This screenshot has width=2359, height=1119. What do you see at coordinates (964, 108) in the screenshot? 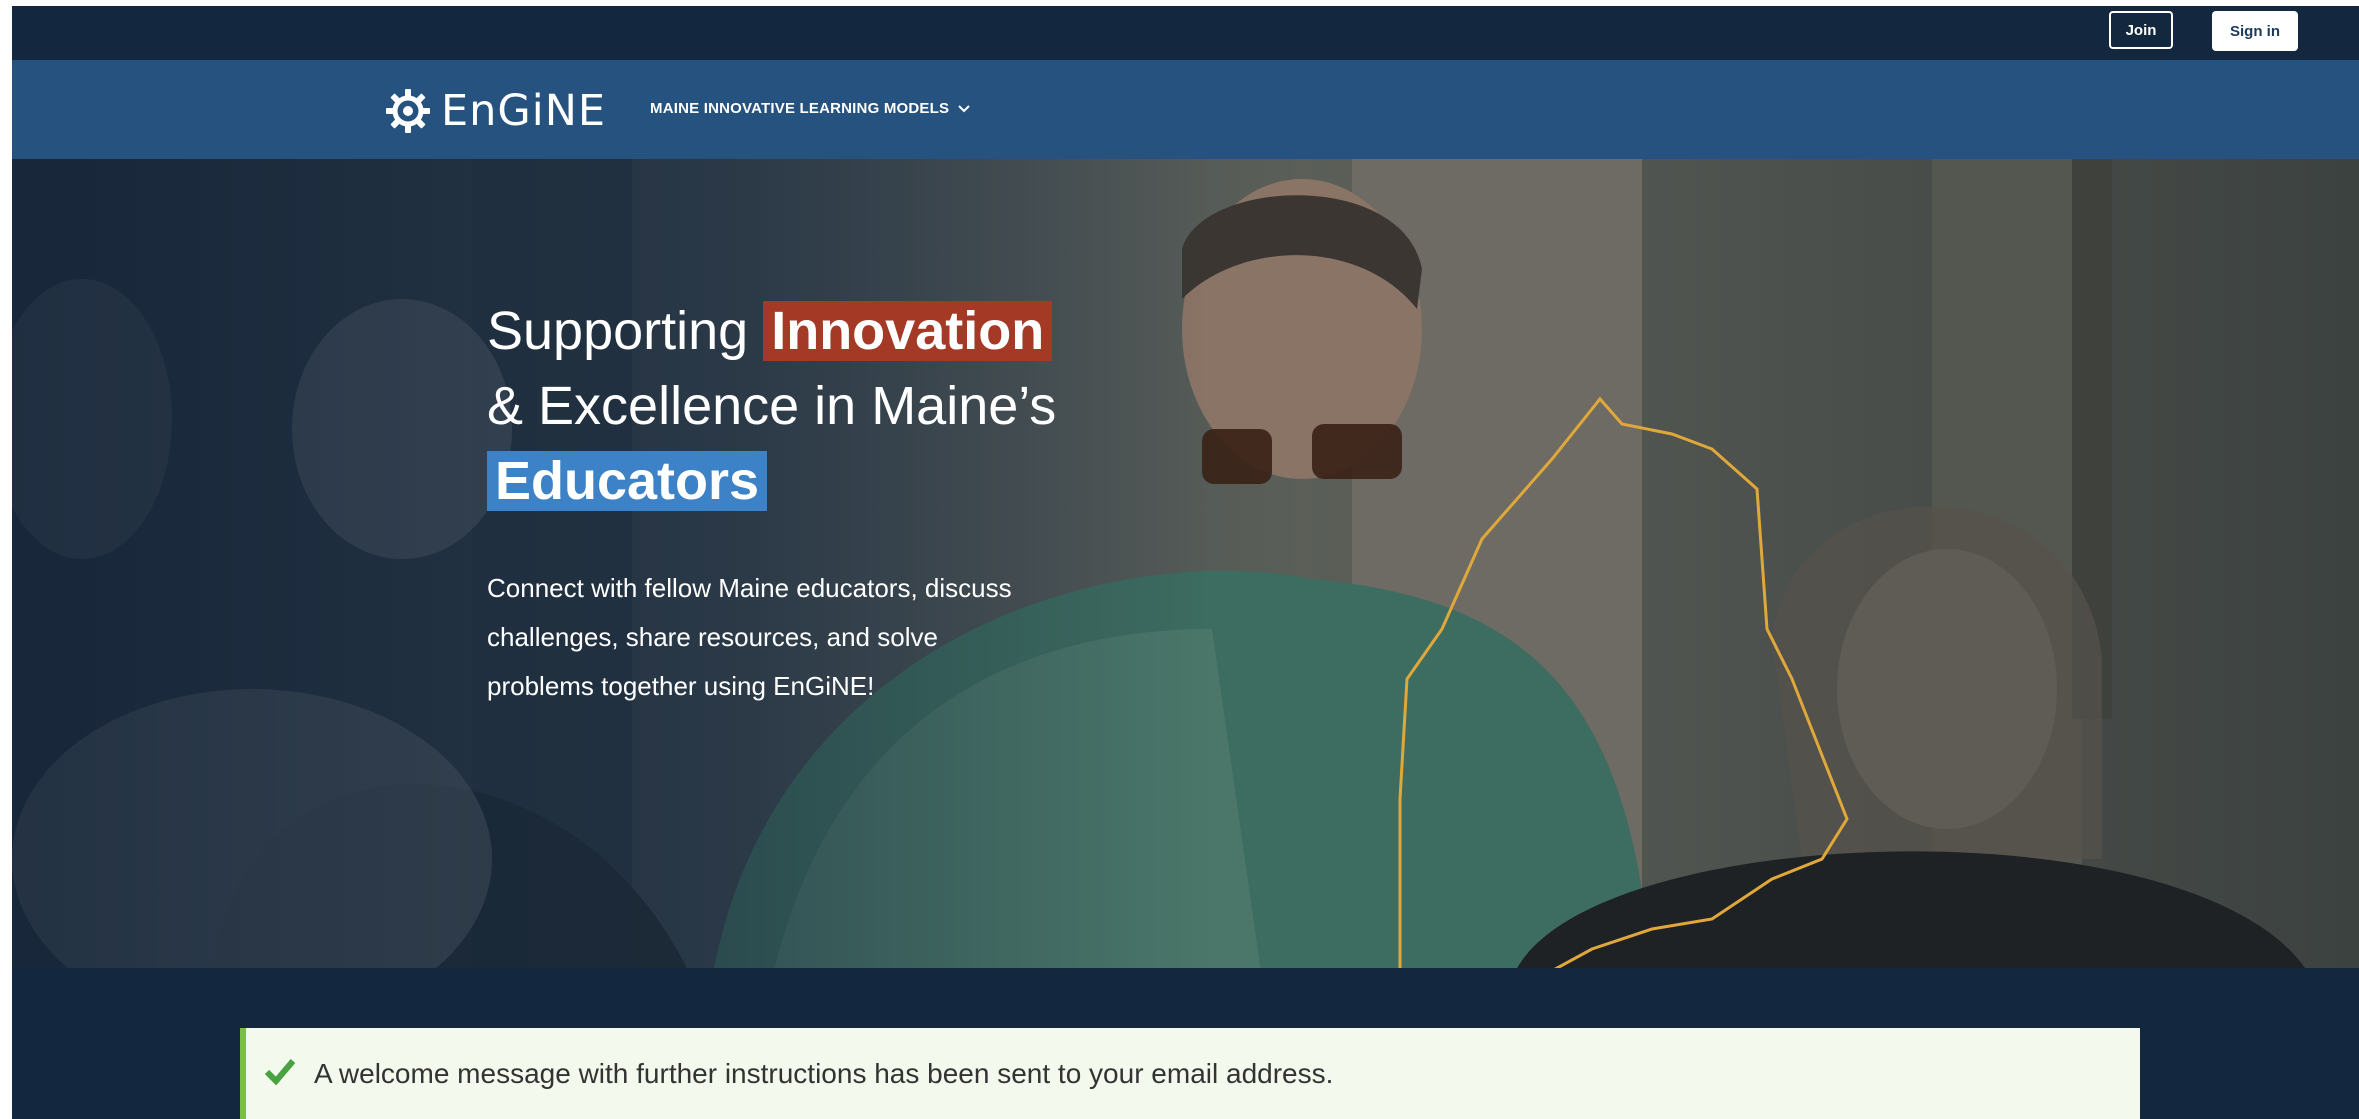
I see `chevron-down-icon` at bounding box center [964, 108].